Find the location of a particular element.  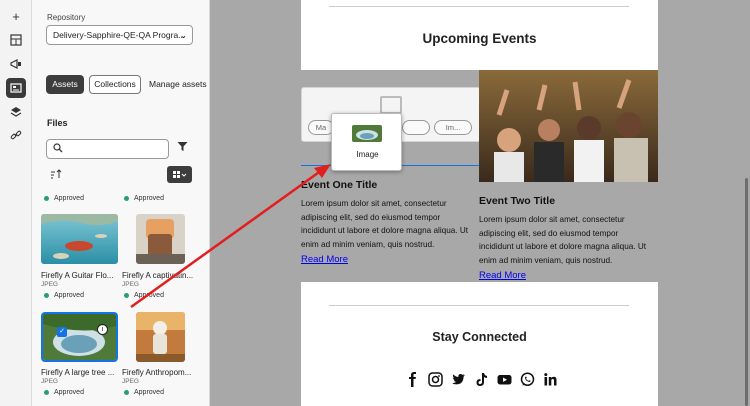

twitter-icon is located at coordinates (458, 379).